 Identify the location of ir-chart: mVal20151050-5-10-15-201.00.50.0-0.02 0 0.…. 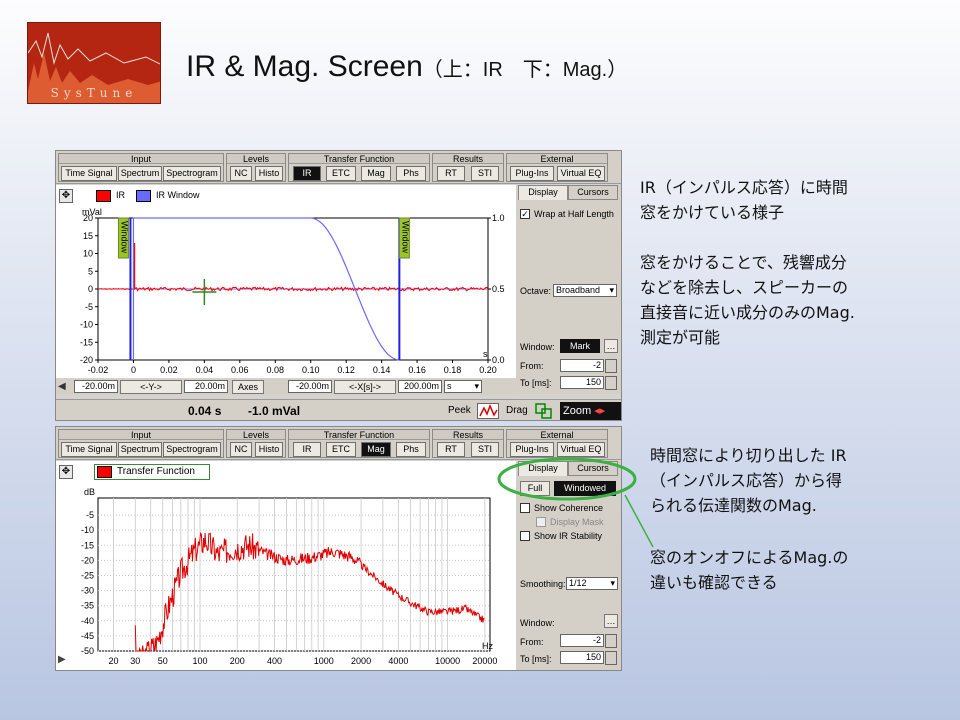
(292, 291).